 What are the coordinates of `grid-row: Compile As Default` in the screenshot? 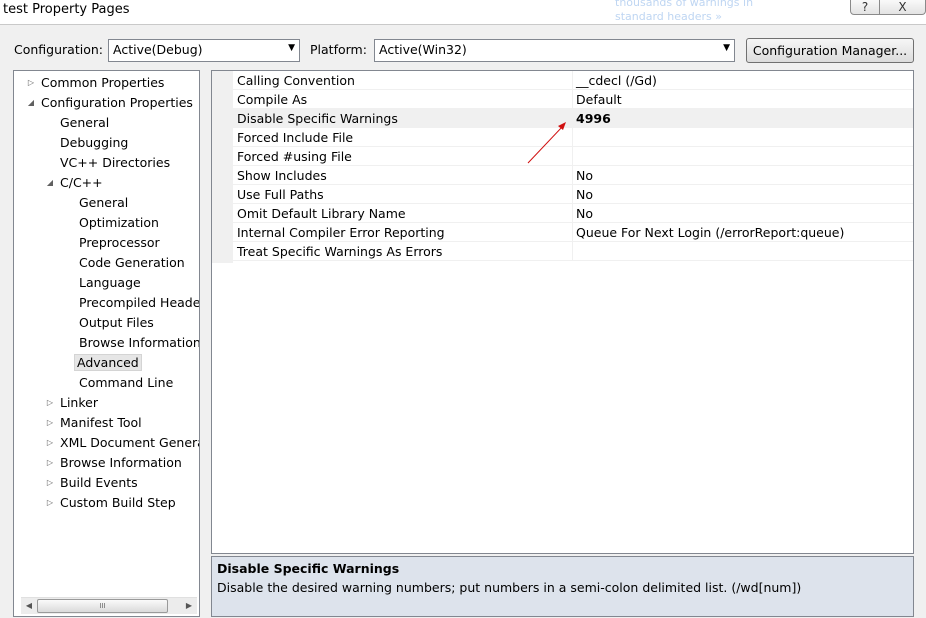 It's located at (573, 99).